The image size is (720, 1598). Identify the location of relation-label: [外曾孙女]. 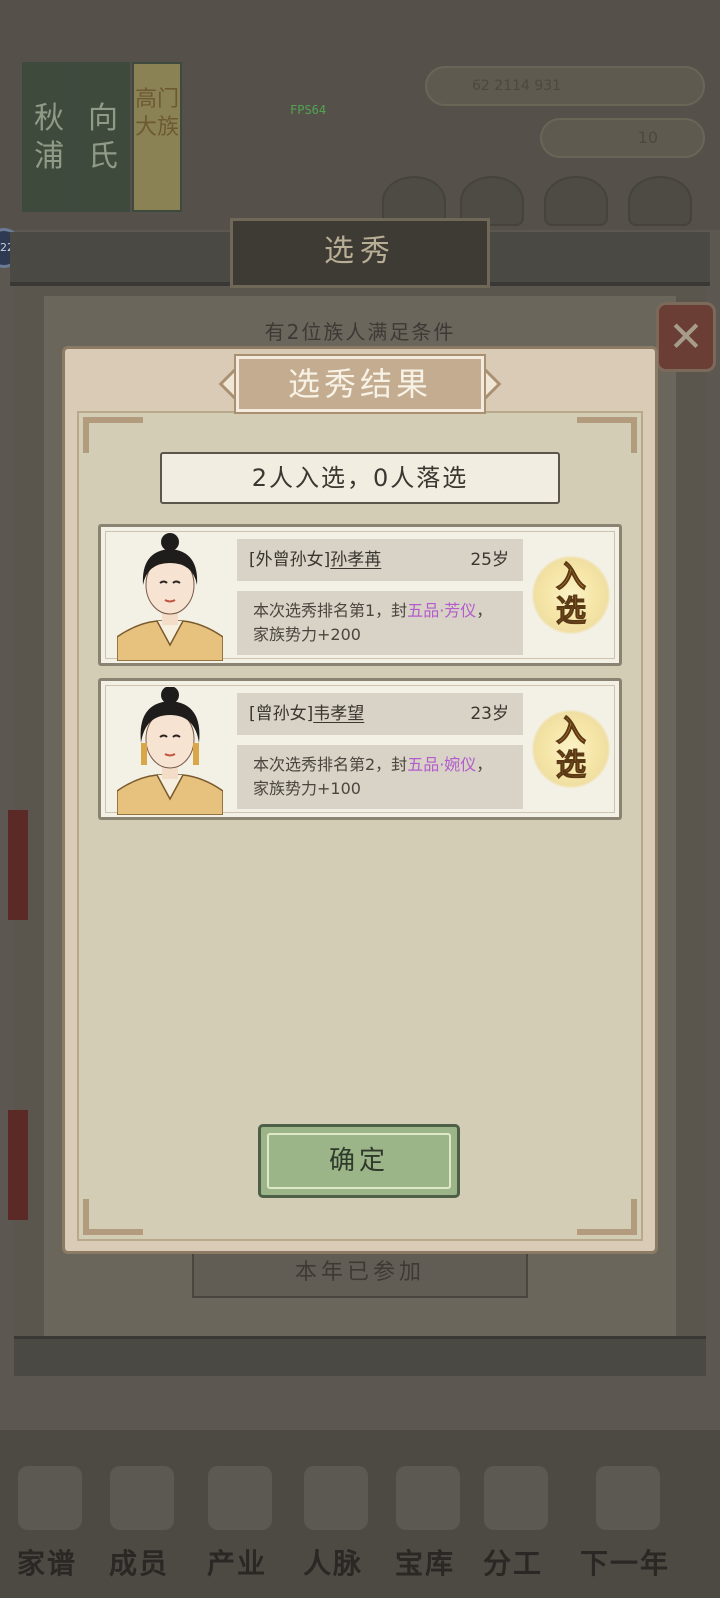
(290, 560).